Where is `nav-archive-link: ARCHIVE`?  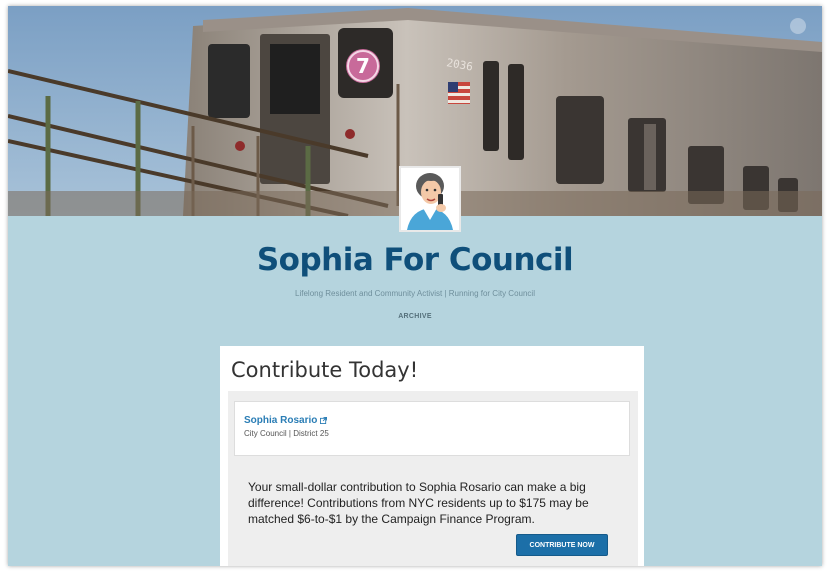
nav-archive-link: ARCHIVE is located at coordinates (415, 316).